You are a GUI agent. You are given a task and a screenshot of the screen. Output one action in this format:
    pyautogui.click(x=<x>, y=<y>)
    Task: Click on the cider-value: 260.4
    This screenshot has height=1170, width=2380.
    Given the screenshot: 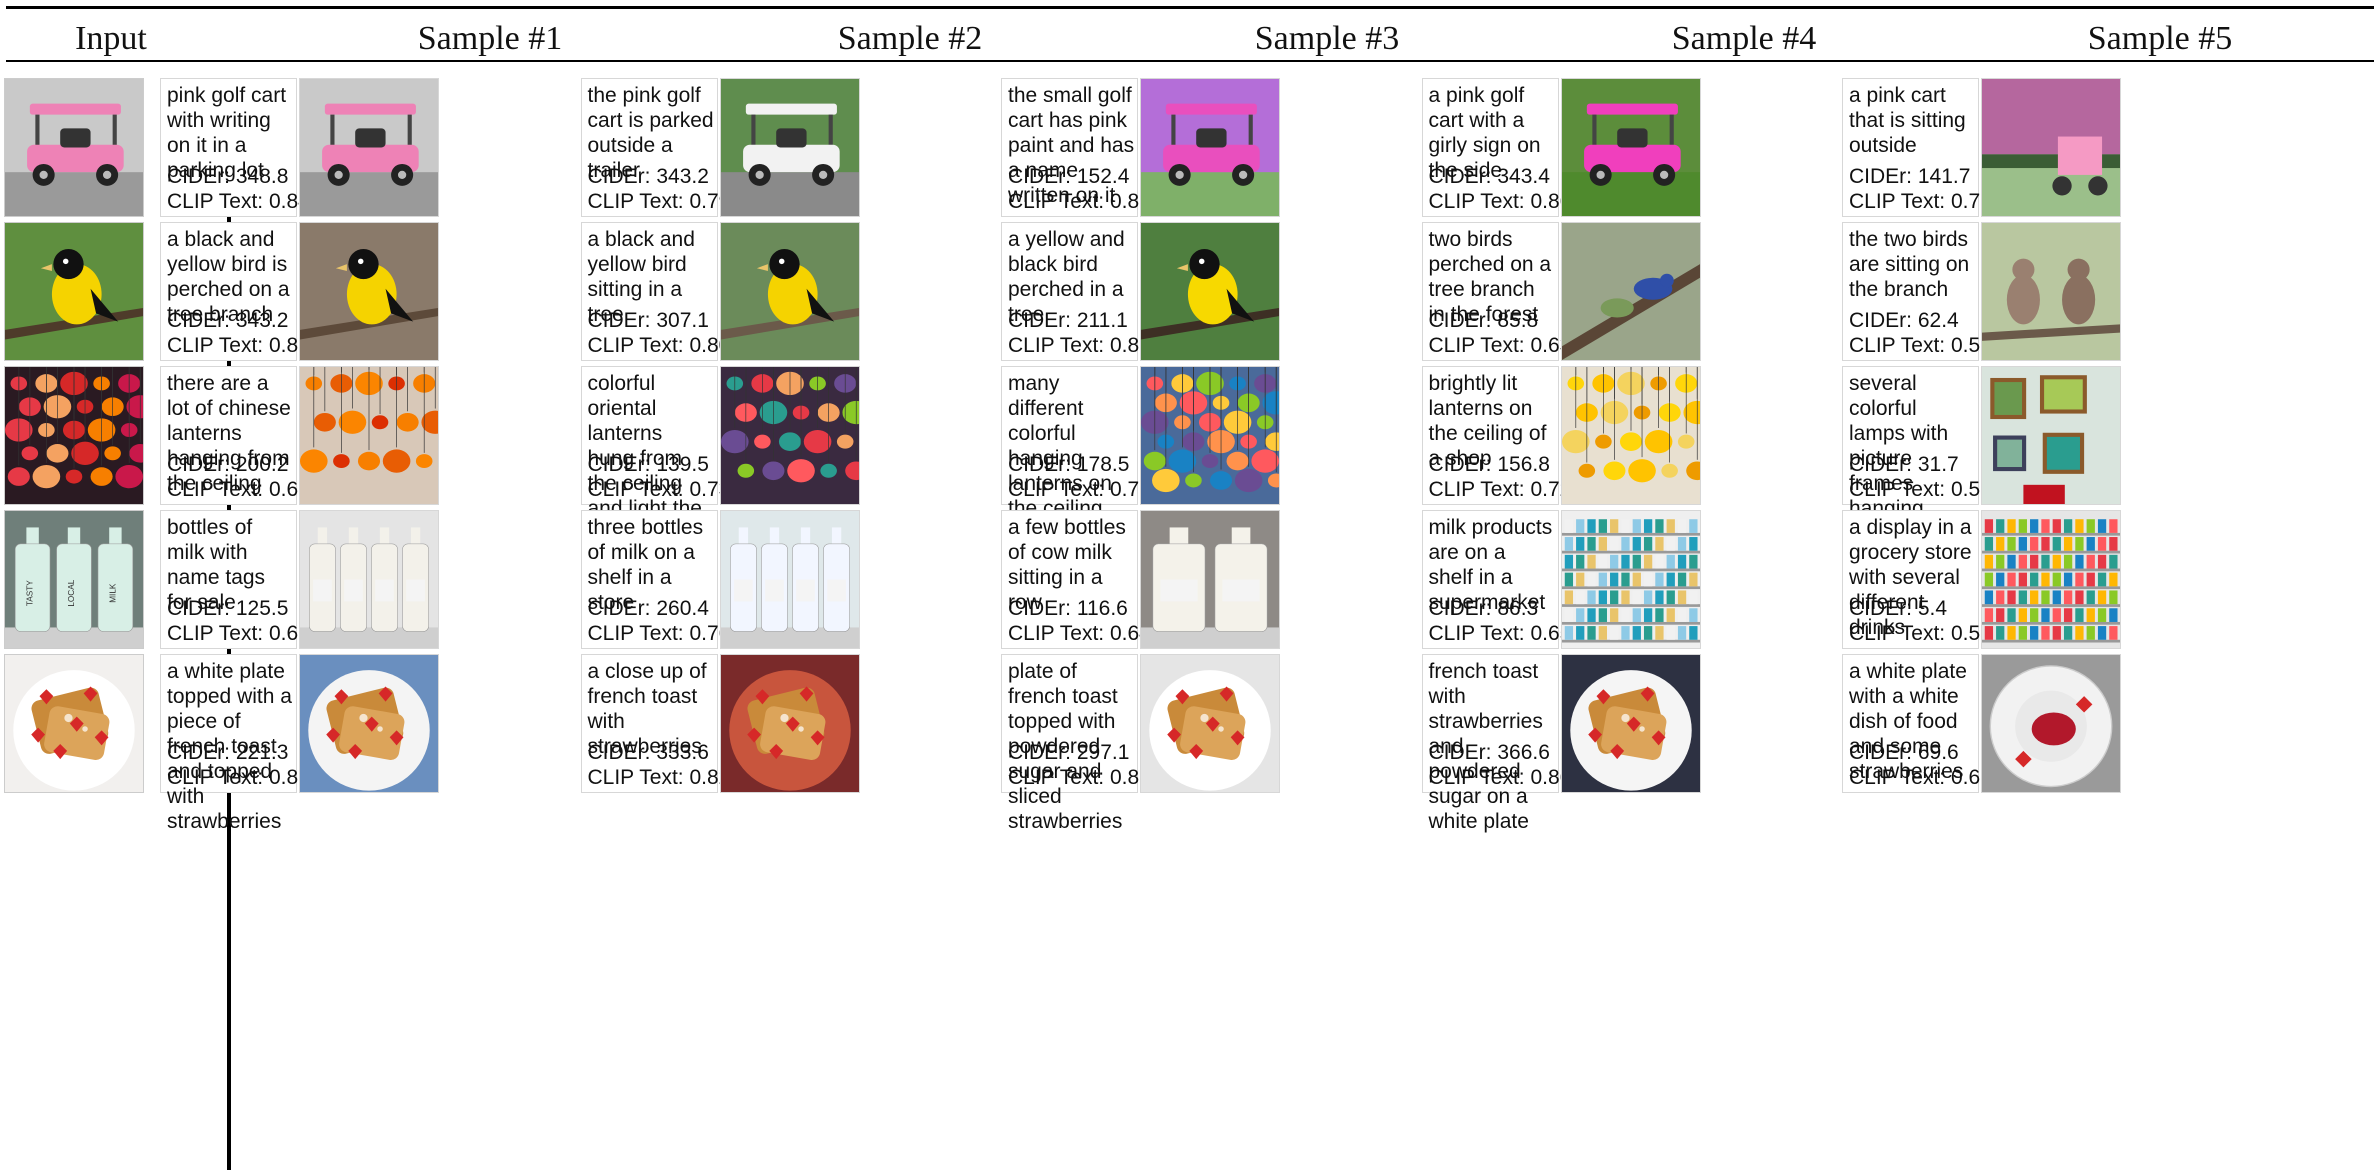 What is the action you would take?
    pyautogui.click(x=682, y=608)
    